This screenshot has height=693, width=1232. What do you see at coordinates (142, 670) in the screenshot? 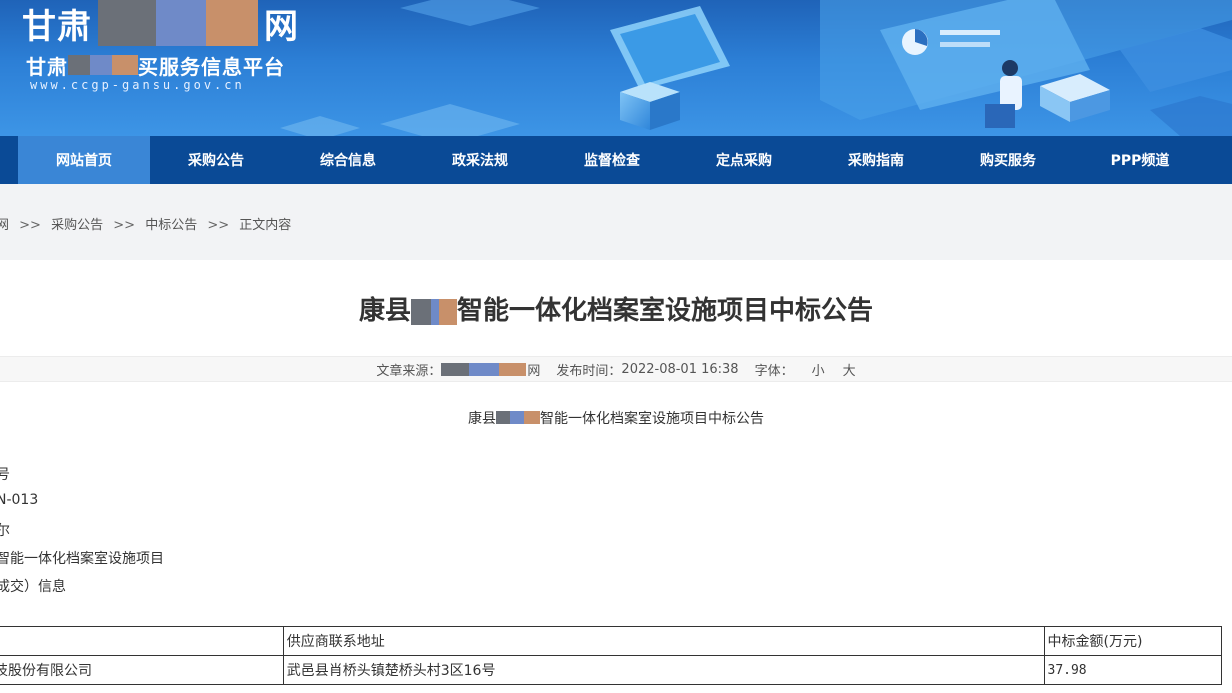
I see `table-cell-supplier: 技股份有限公司` at bounding box center [142, 670].